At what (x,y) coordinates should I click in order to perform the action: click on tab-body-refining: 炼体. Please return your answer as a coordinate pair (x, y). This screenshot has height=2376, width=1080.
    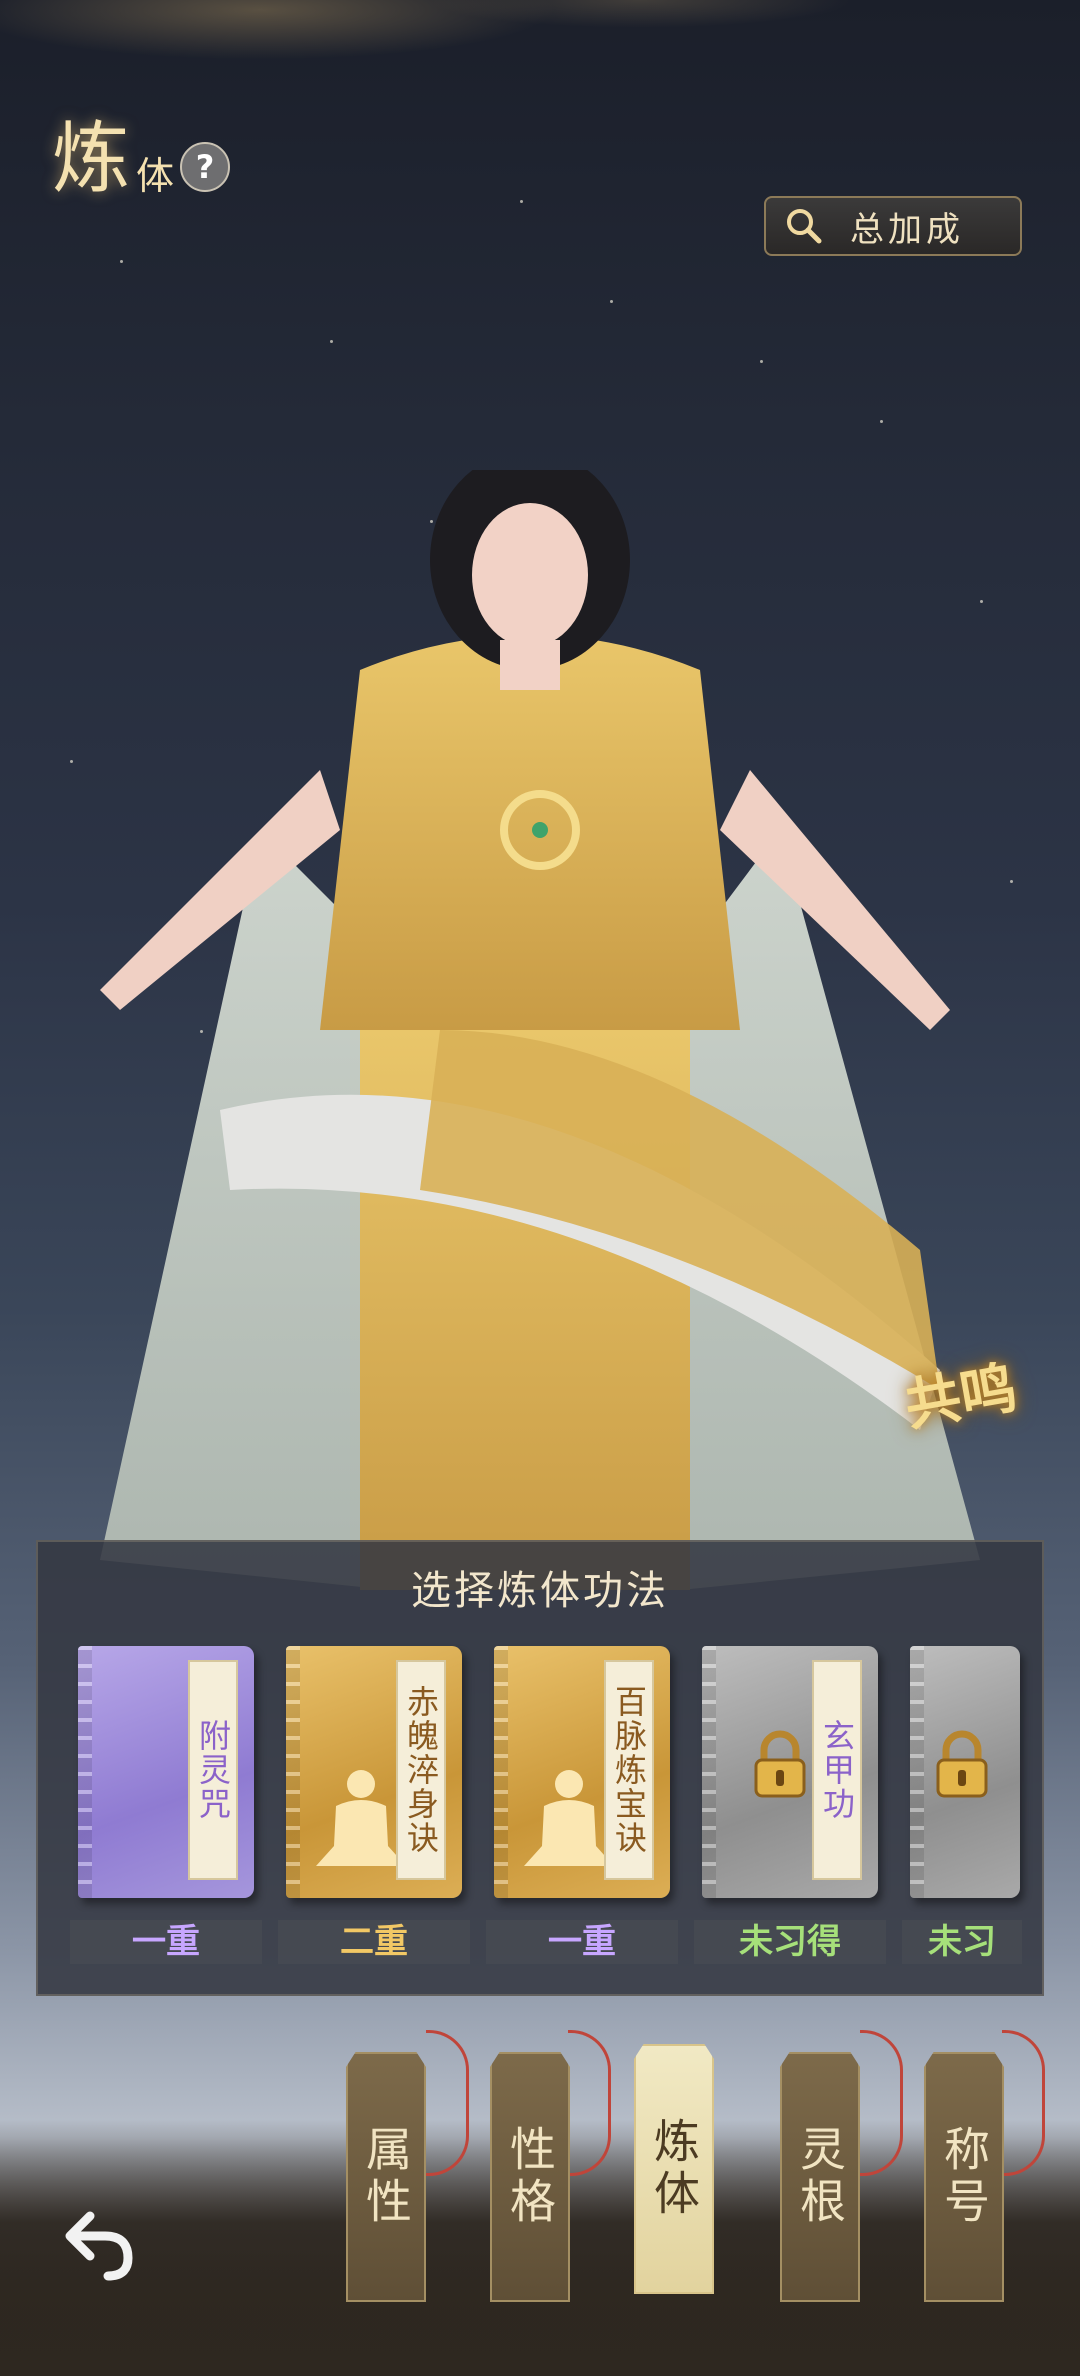
    Looking at the image, I should click on (674, 2169).